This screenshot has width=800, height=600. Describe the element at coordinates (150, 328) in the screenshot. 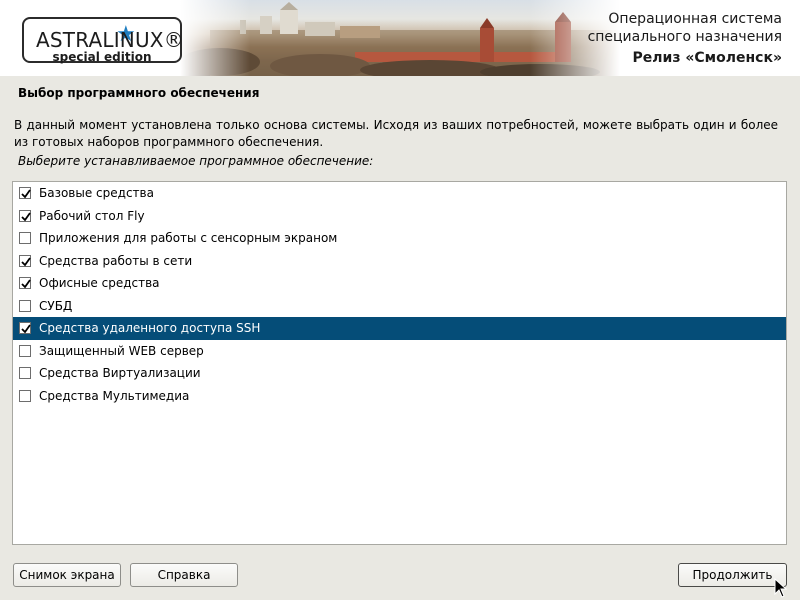

I see `software-list-item-label: Средства удаленного доступа SSH` at that location.